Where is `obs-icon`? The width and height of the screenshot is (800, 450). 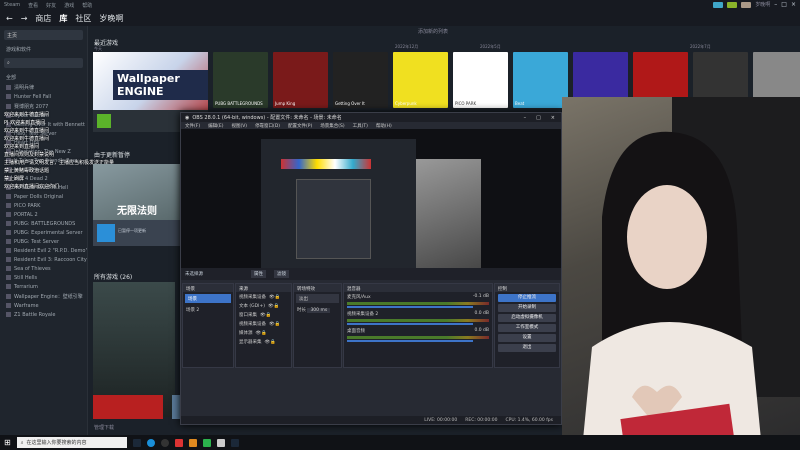
obs-icon is located at coordinates (164, 442).